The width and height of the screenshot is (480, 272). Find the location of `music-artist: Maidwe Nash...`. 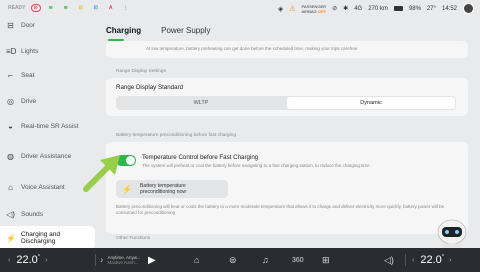

music-artist: Maidwe Nash... is located at coordinates (123, 262).